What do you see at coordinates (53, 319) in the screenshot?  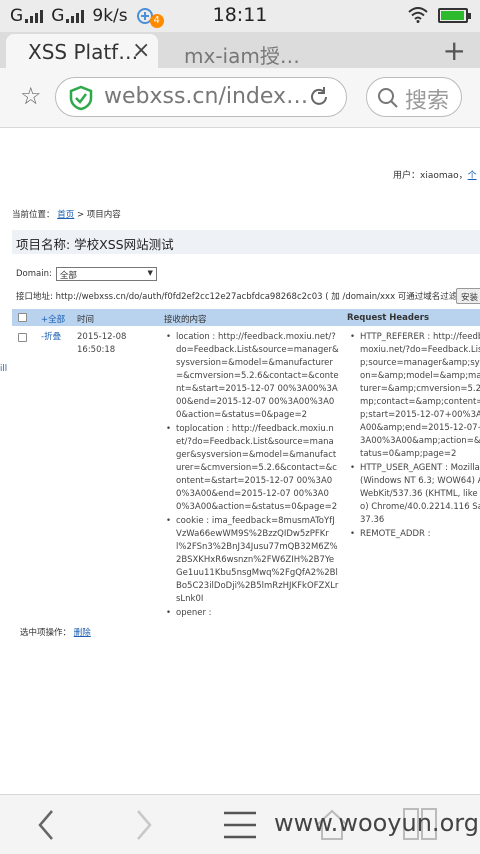 I see `expand-all-link: +全部` at bounding box center [53, 319].